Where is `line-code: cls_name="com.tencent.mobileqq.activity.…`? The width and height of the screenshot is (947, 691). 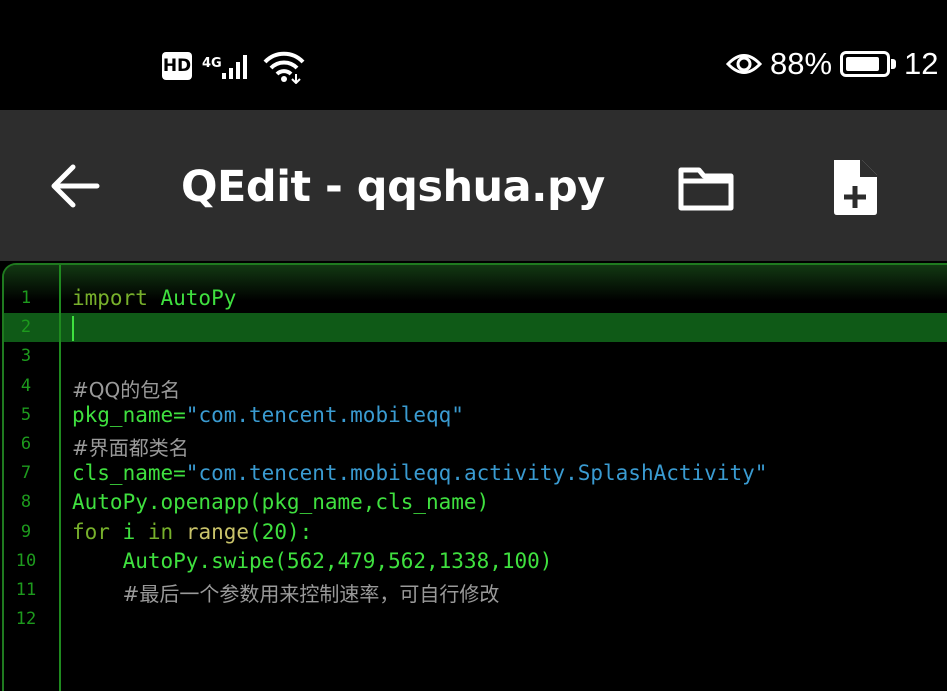 line-code: cls_name="com.tencent.mobileqq.activity.… is located at coordinates (419, 473).